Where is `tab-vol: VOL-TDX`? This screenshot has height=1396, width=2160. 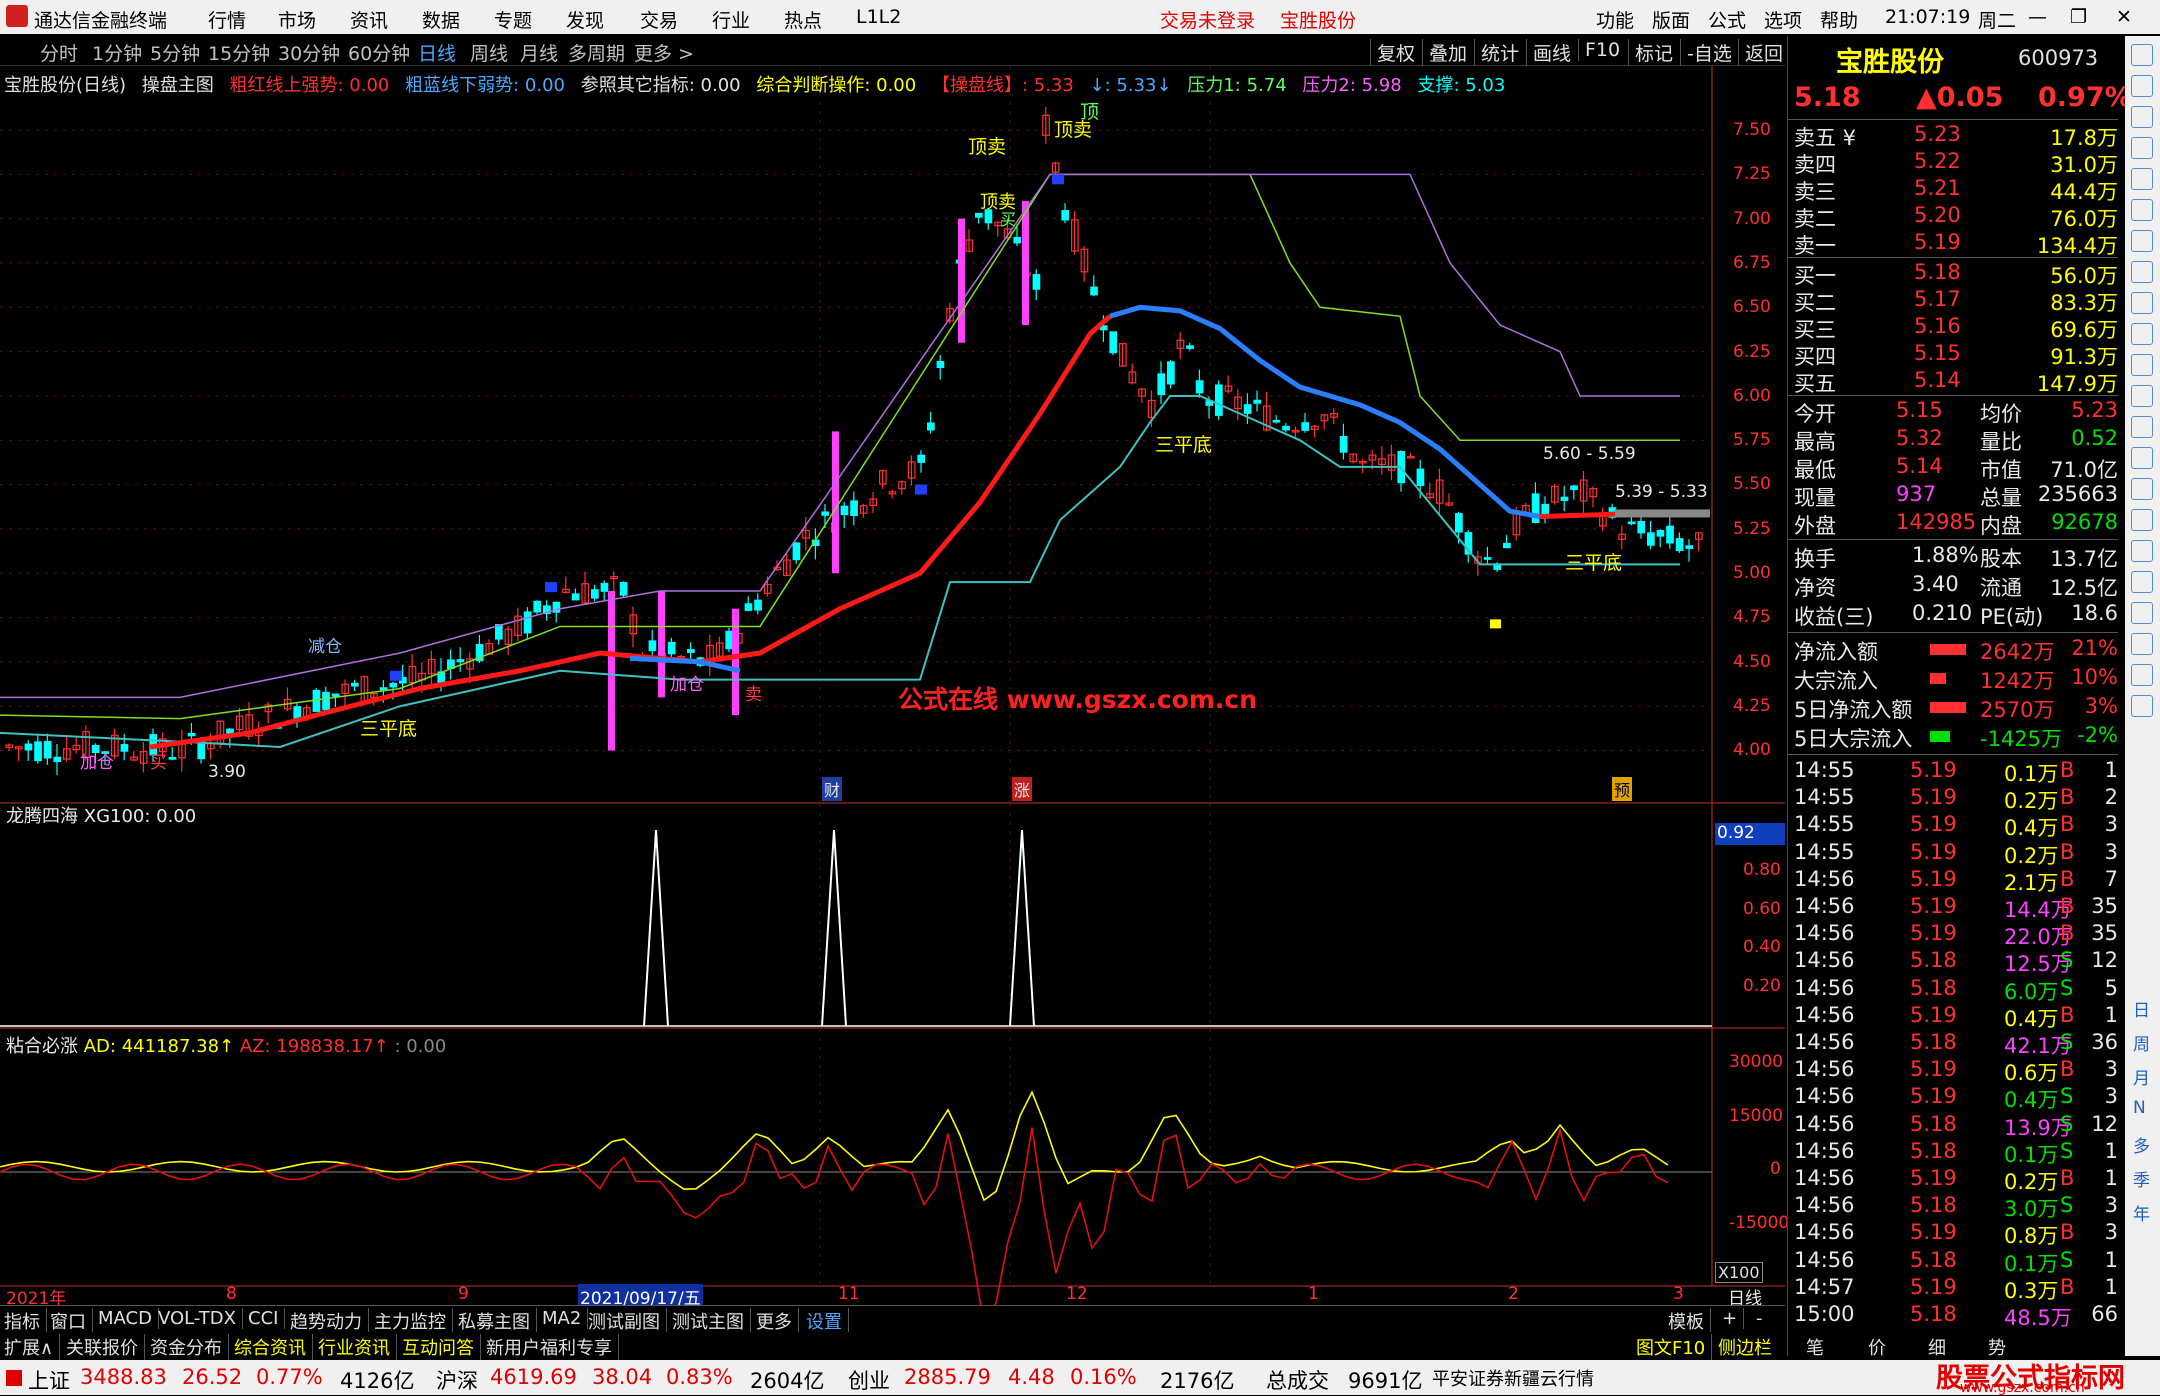
tab-vol: VOL-TDX is located at coordinates (200, 1318).